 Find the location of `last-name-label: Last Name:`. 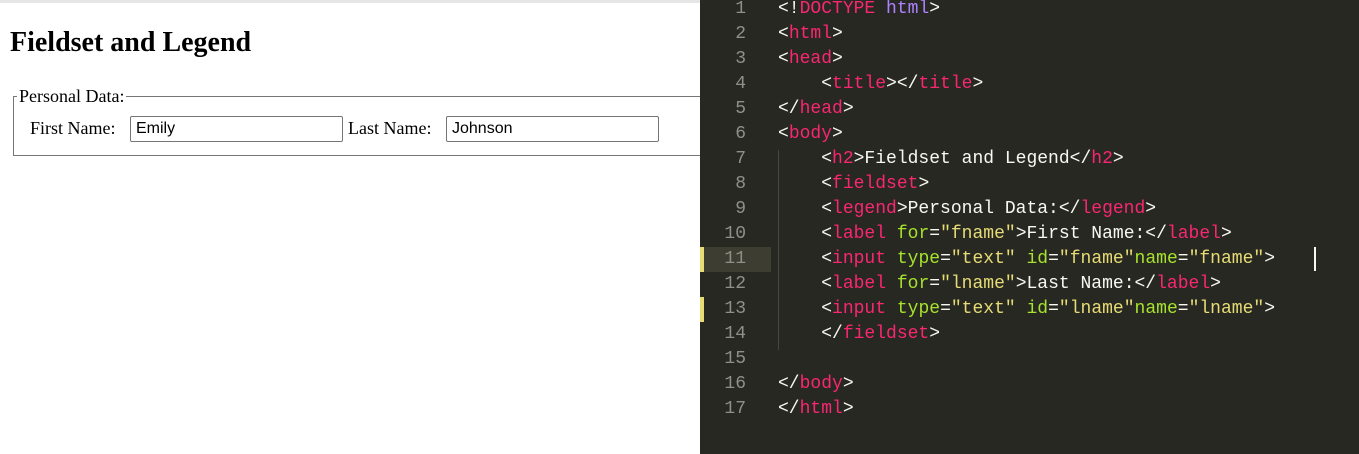

last-name-label: Last Name: is located at coordinates (390, 128).